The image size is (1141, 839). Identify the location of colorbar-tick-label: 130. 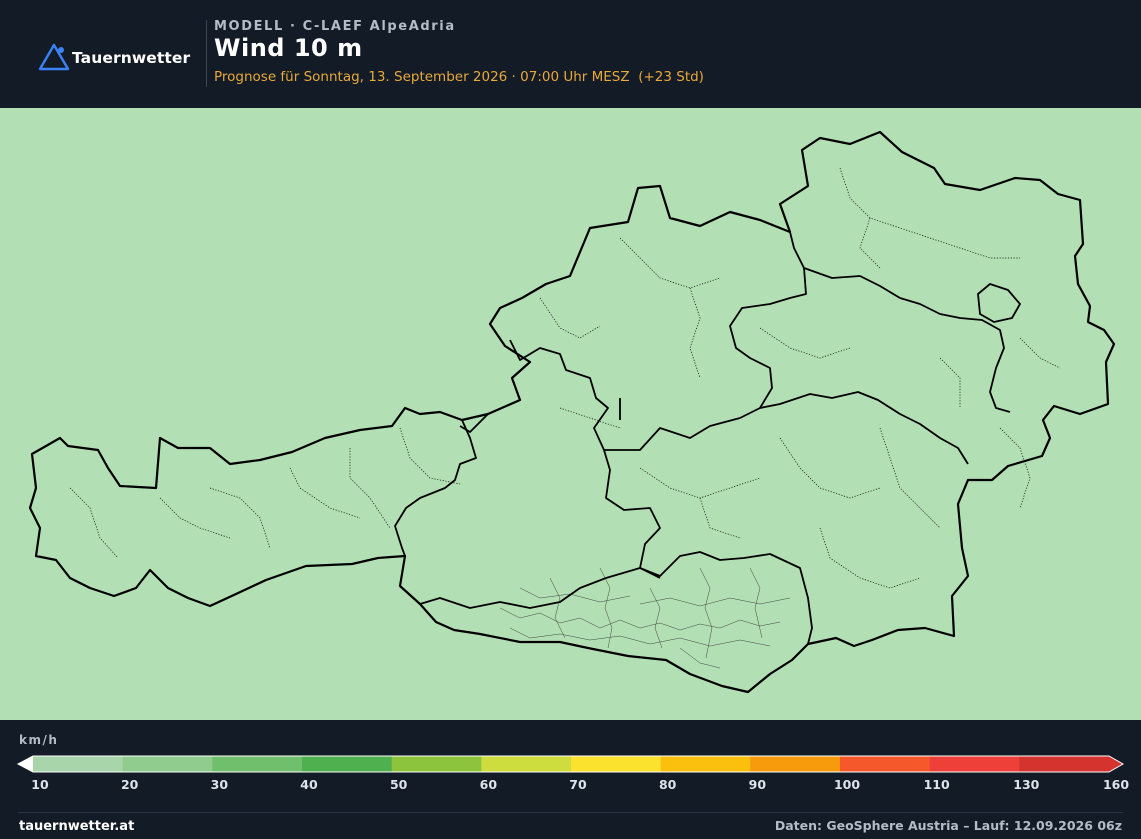
(1026, 784).